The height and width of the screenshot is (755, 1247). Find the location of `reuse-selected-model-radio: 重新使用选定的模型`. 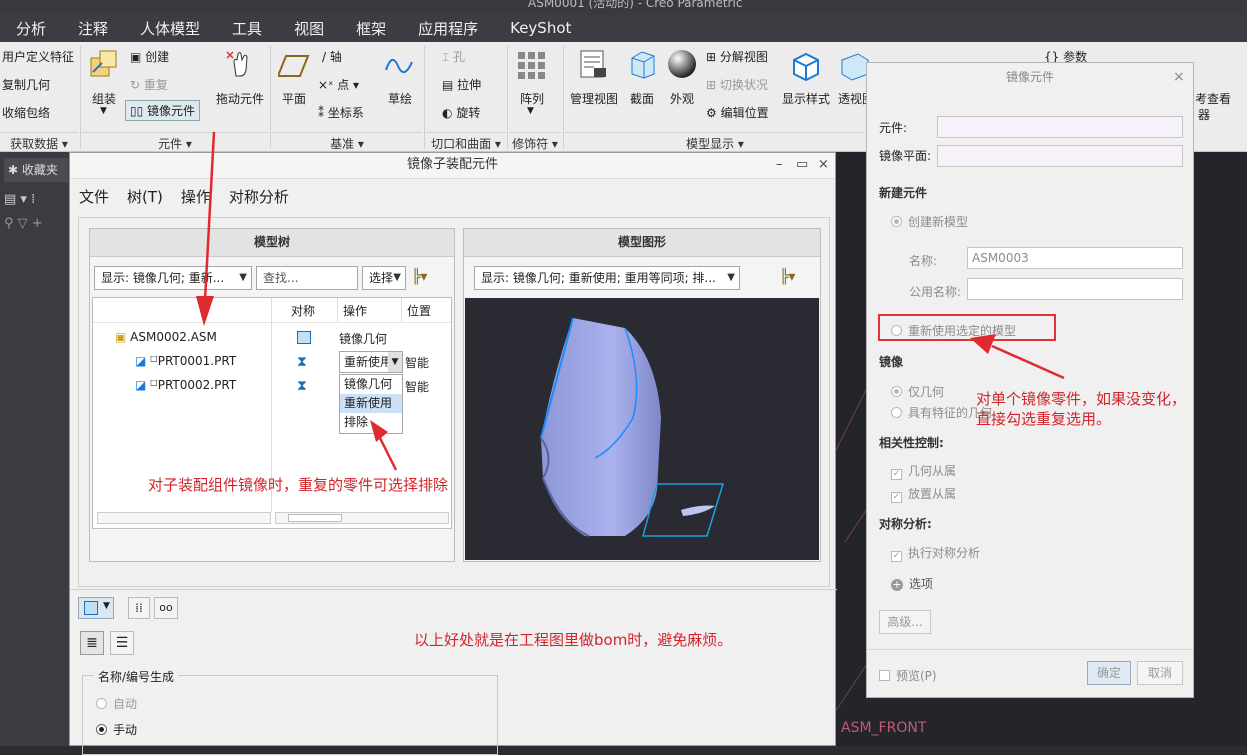

reuse-selected-model-radio: 重新使用选定的模型 is located at coordinates (953, 330).